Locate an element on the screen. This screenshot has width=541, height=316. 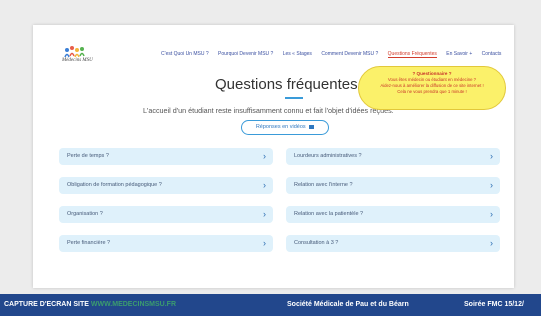
survey-line-3: Cela ne vous prendra que 1 minute ! is located at coordinates (432, 91).